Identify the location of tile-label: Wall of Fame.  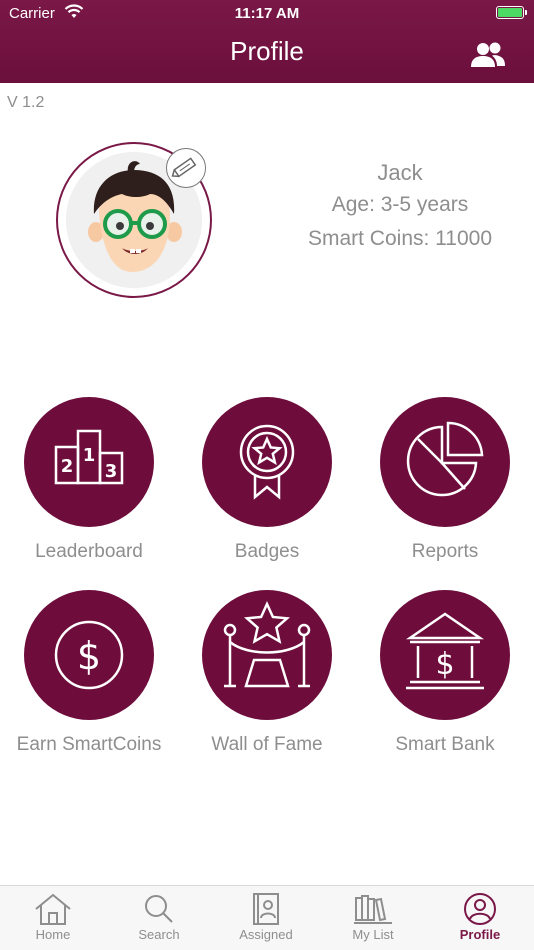
(267, 744).